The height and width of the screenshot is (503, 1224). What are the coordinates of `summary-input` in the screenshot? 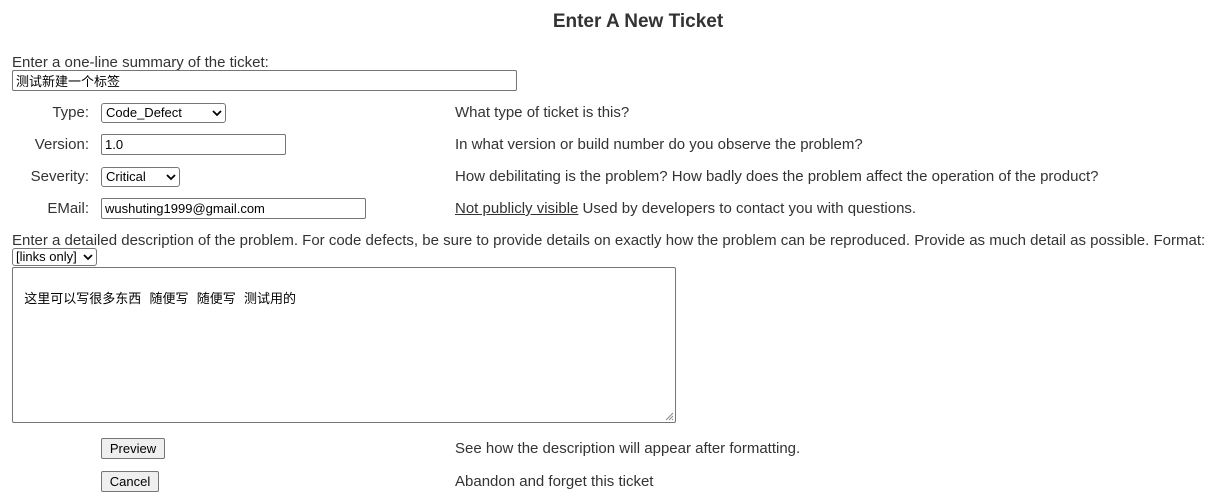 It's located at (264, 80).